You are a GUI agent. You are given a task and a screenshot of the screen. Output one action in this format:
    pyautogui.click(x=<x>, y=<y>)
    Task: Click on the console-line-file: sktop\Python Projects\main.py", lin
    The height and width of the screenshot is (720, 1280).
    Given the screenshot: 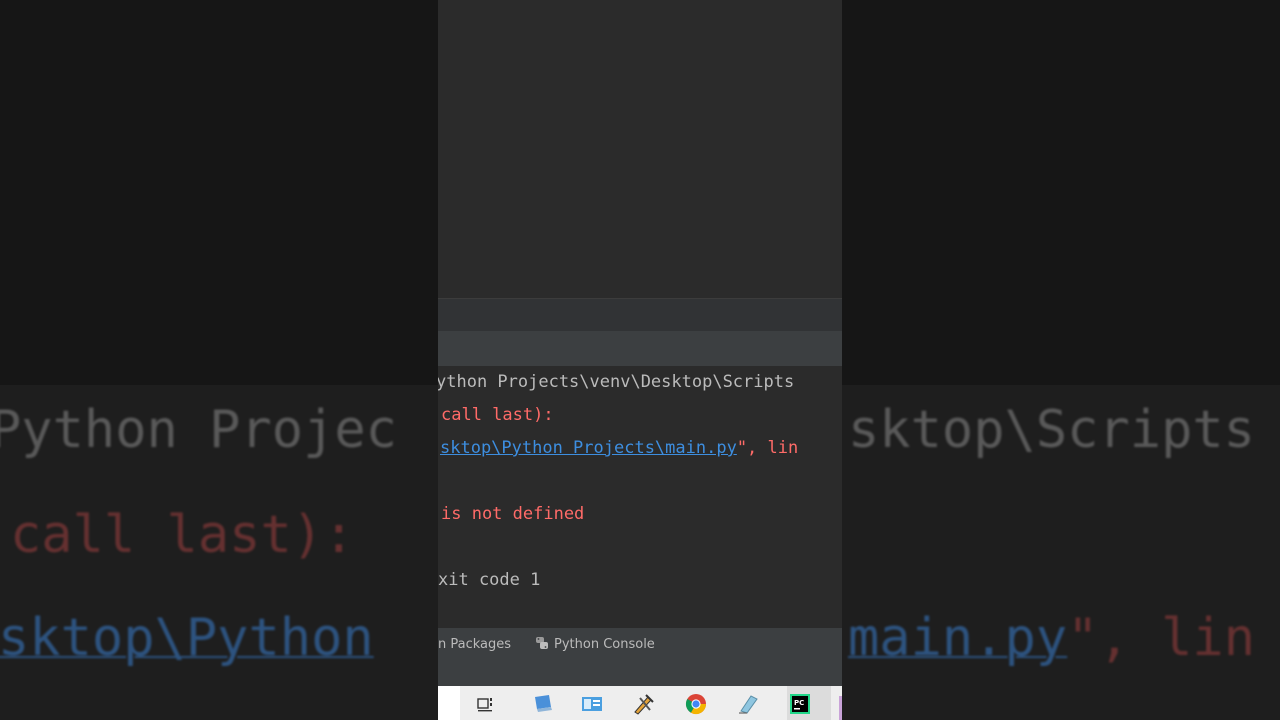 What is the action you would take?
    pyautogui.click(x=619, y=448)
    